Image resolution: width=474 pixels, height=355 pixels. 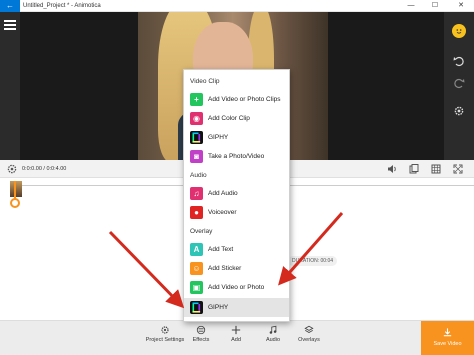 I want to click on menu-item-label: Add Sticker, so click(x=225, y=268).